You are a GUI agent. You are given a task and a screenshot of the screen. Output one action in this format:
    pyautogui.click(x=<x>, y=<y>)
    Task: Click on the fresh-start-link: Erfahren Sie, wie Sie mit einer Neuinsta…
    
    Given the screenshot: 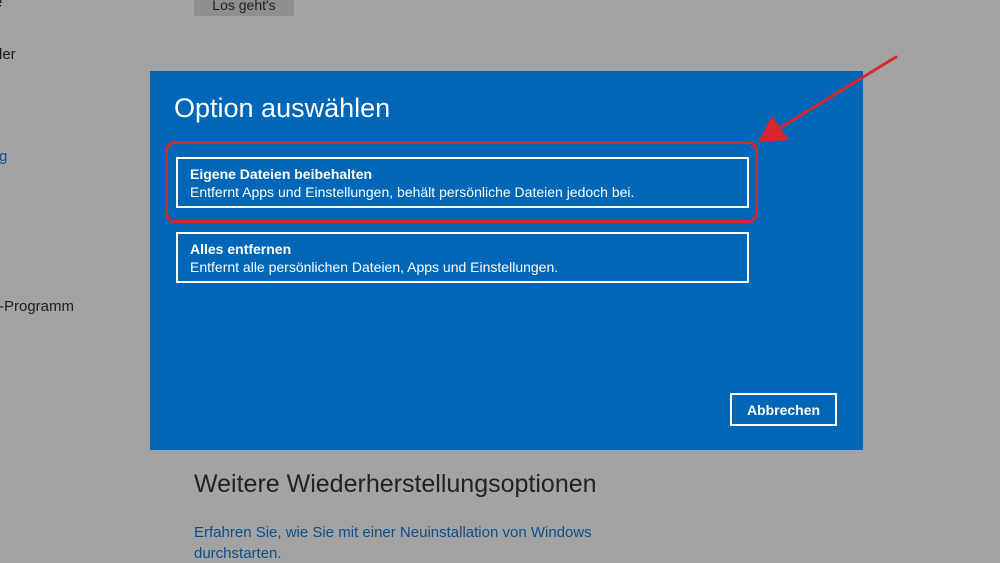 What is the action you would take?
    pyautogui.click(x=414, y=542)
    